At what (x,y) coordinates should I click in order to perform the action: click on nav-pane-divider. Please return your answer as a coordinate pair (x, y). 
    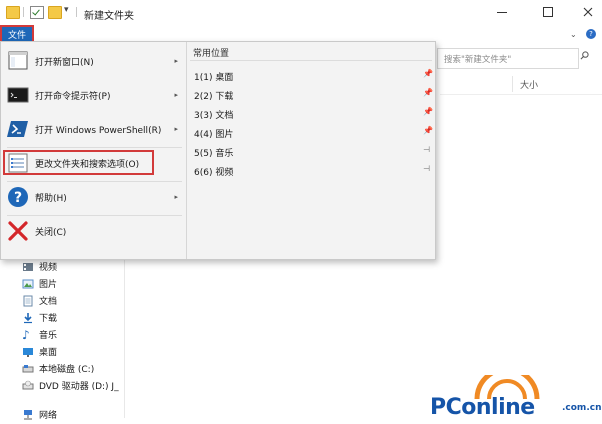
    Looking at the image, I should click on (124, 338).